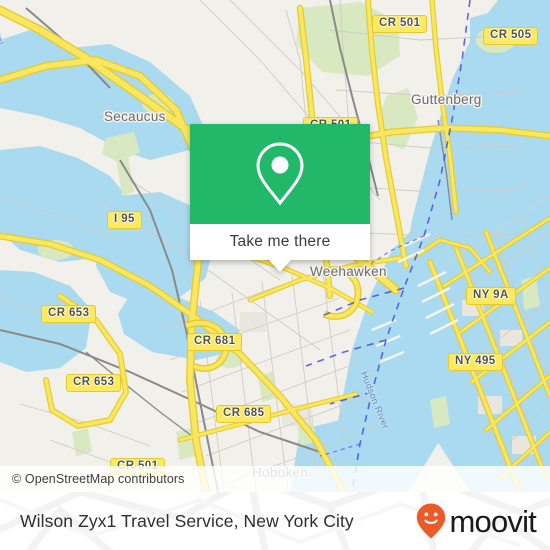 This screenshot has width=550, height=550. Describe the element at coordinates (431, 521) in the screenshot. I see `moovit-smiley-pin-icon` at that location.